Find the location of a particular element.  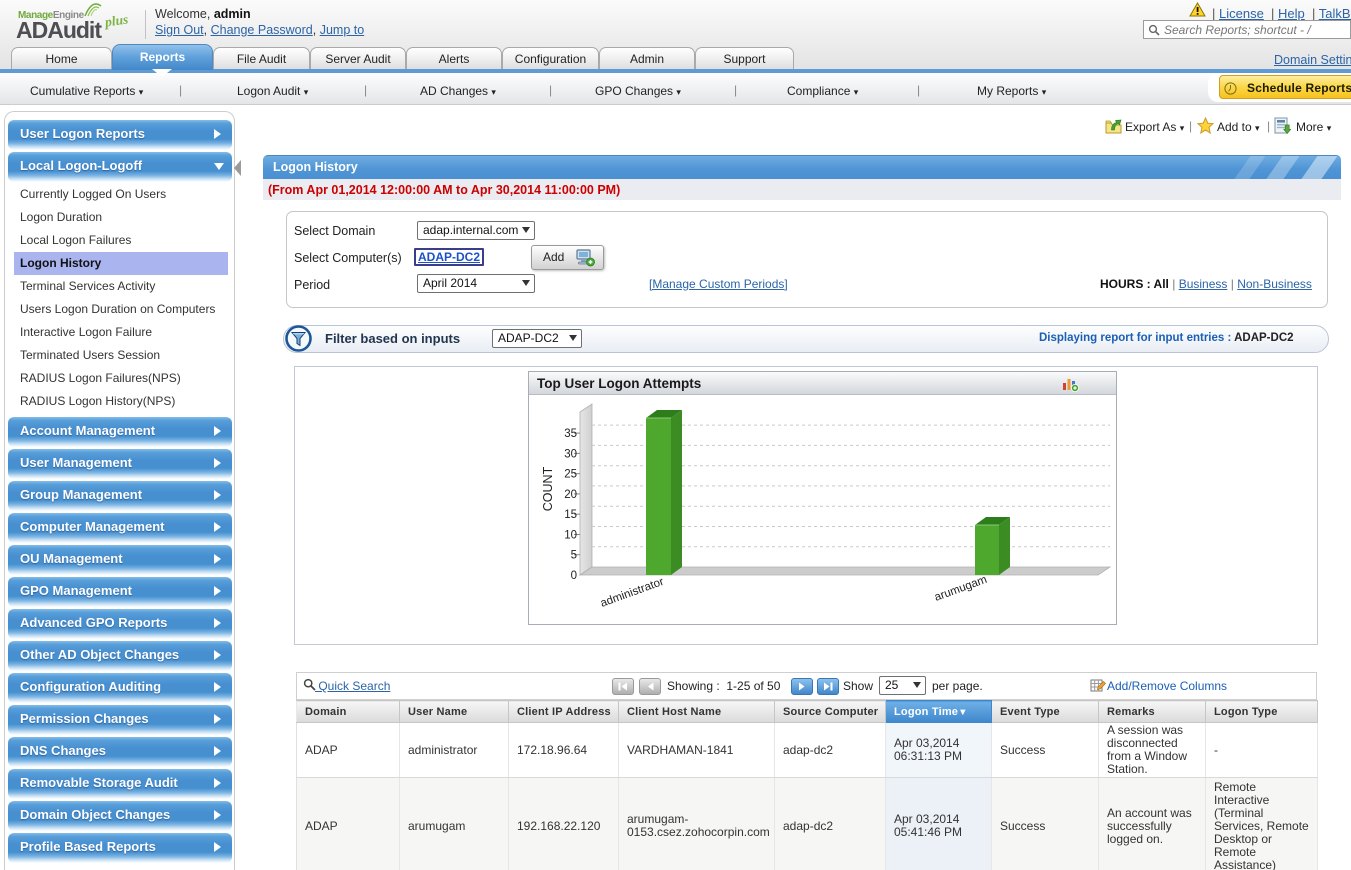

svg-text: 5 is located at coordinates (574, 556).